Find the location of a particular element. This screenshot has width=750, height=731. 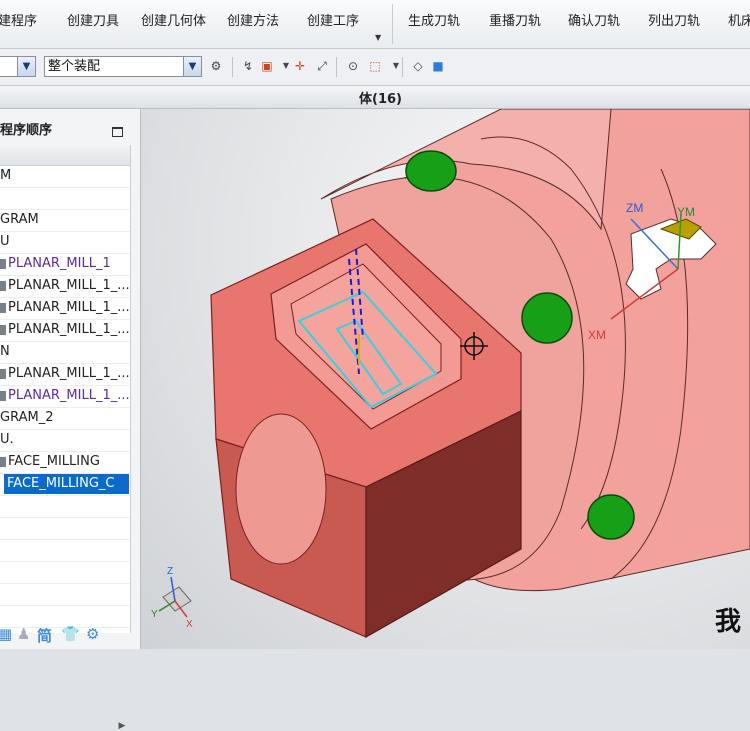

grid-icon: ▦ is located at coordinates (6, 634).